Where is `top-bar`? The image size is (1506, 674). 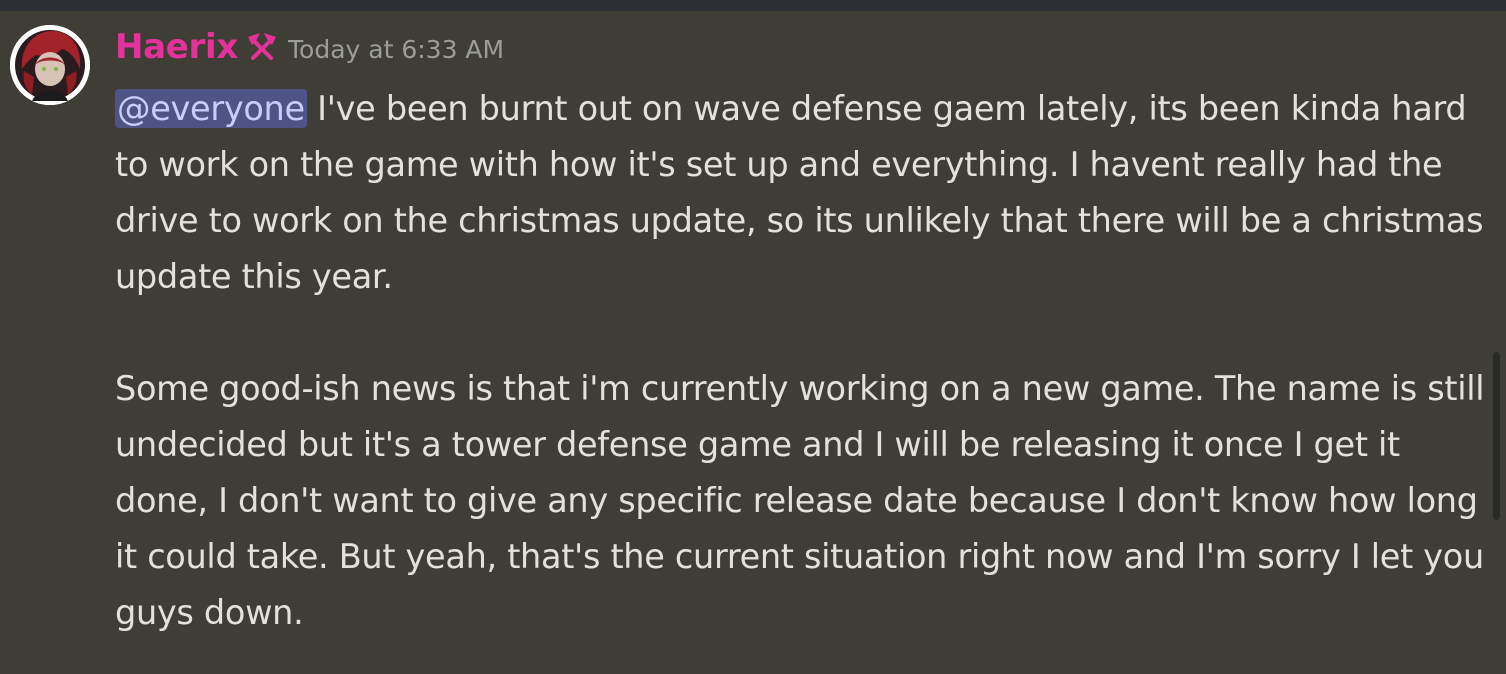
top-bar is located at coordinates (753, 5).